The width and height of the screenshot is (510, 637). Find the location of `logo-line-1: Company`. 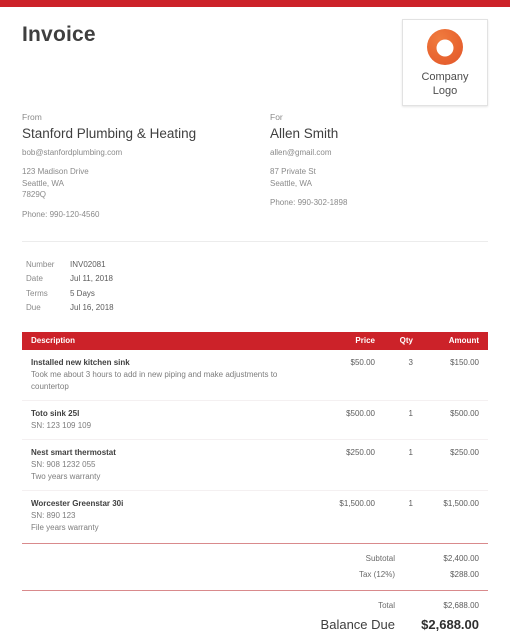

logo-line-1: Company is located at coordinates (445, 77).